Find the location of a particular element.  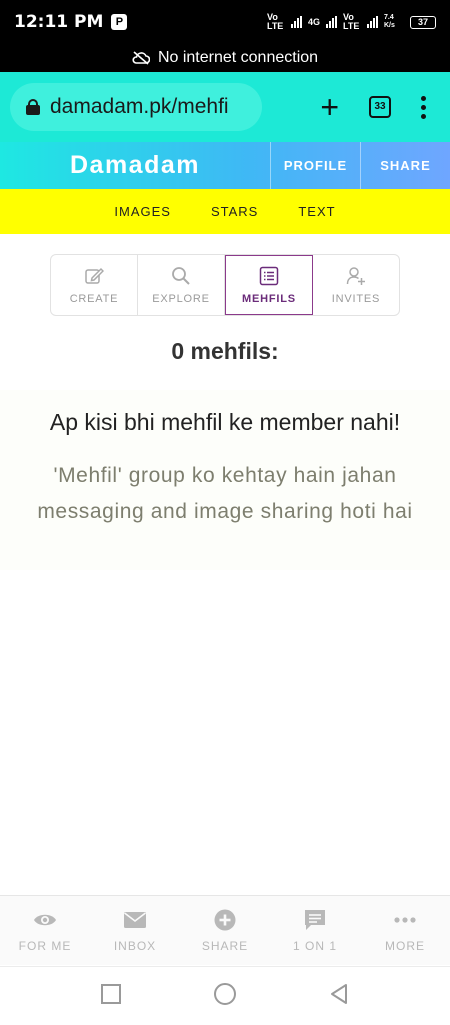

mehfil-count-title: 0 mehfils: is located at coordinates (225, 351).